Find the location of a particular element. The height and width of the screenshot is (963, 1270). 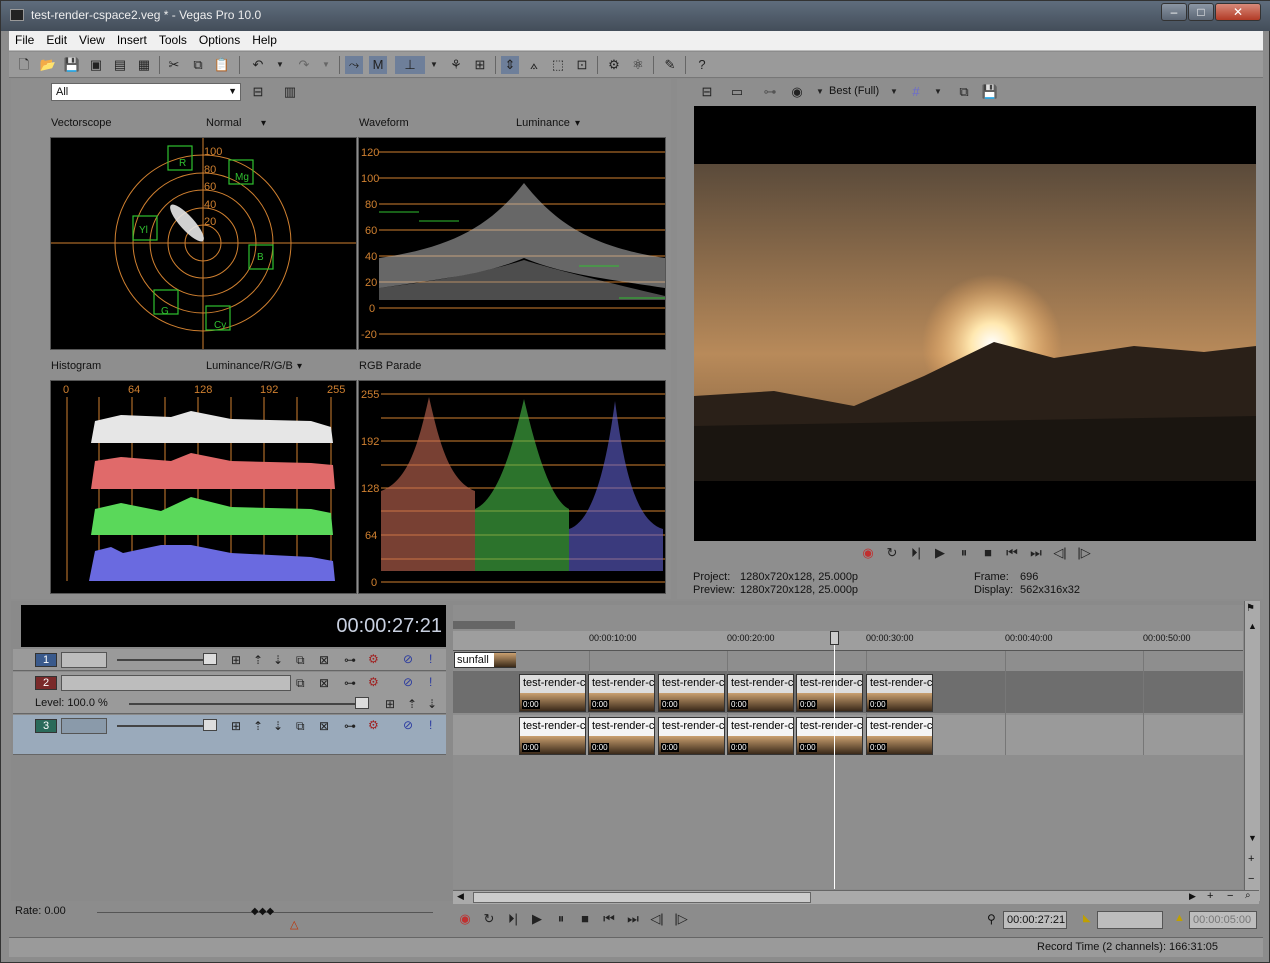

envelope-tool-icon: ⟑ is located at coordinates (534, 65).